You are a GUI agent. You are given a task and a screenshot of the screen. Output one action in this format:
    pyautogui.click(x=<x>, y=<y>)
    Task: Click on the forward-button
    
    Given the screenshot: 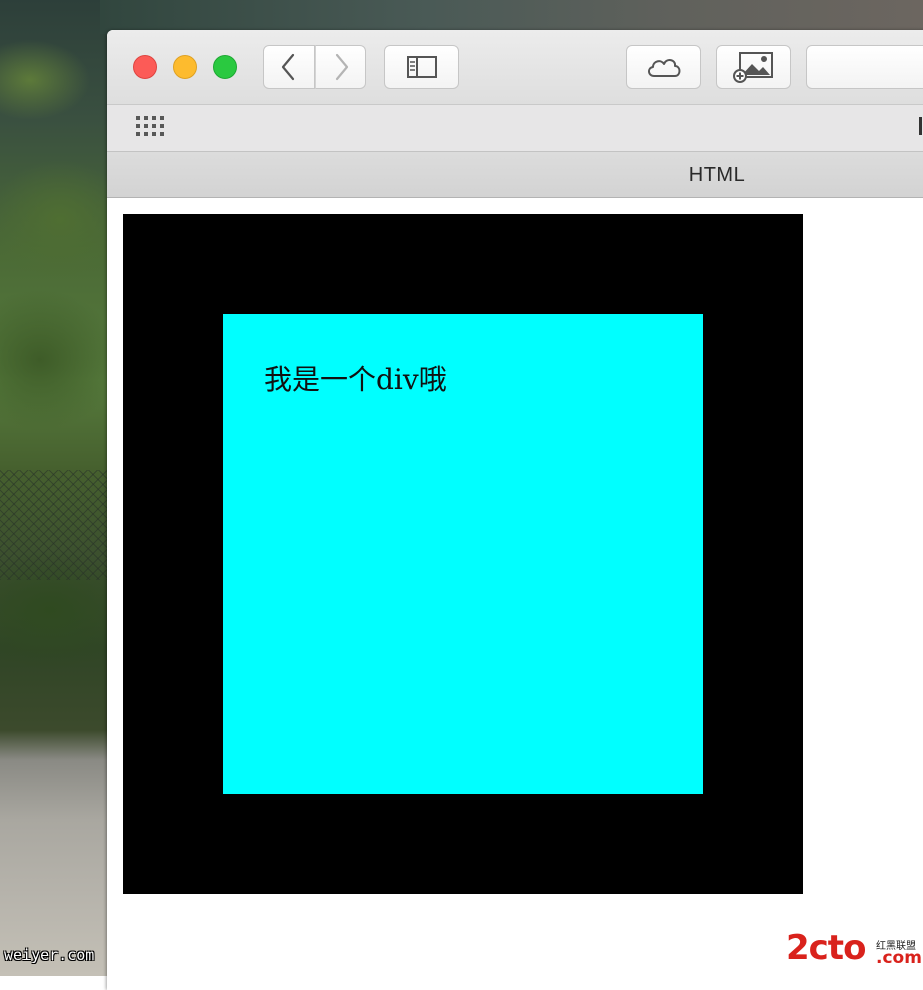 What is the action you would take?
    pyautogui.click(x=340, y=67)
    